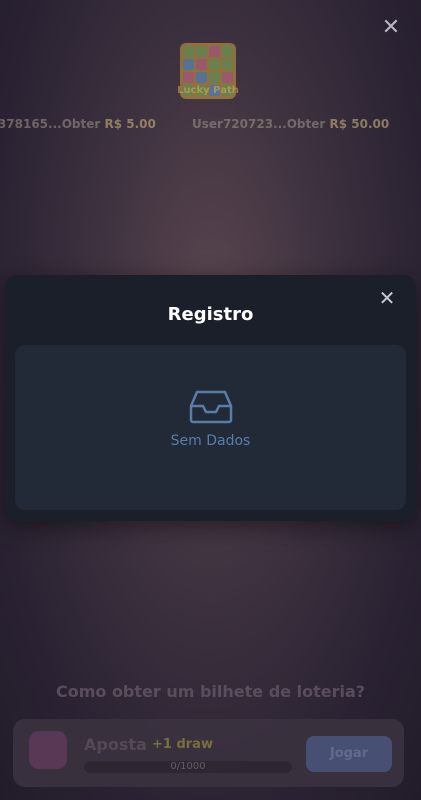  Describe the element at coordinates (211, 407) in the screenshot. I see `inbox-icon` at that location.